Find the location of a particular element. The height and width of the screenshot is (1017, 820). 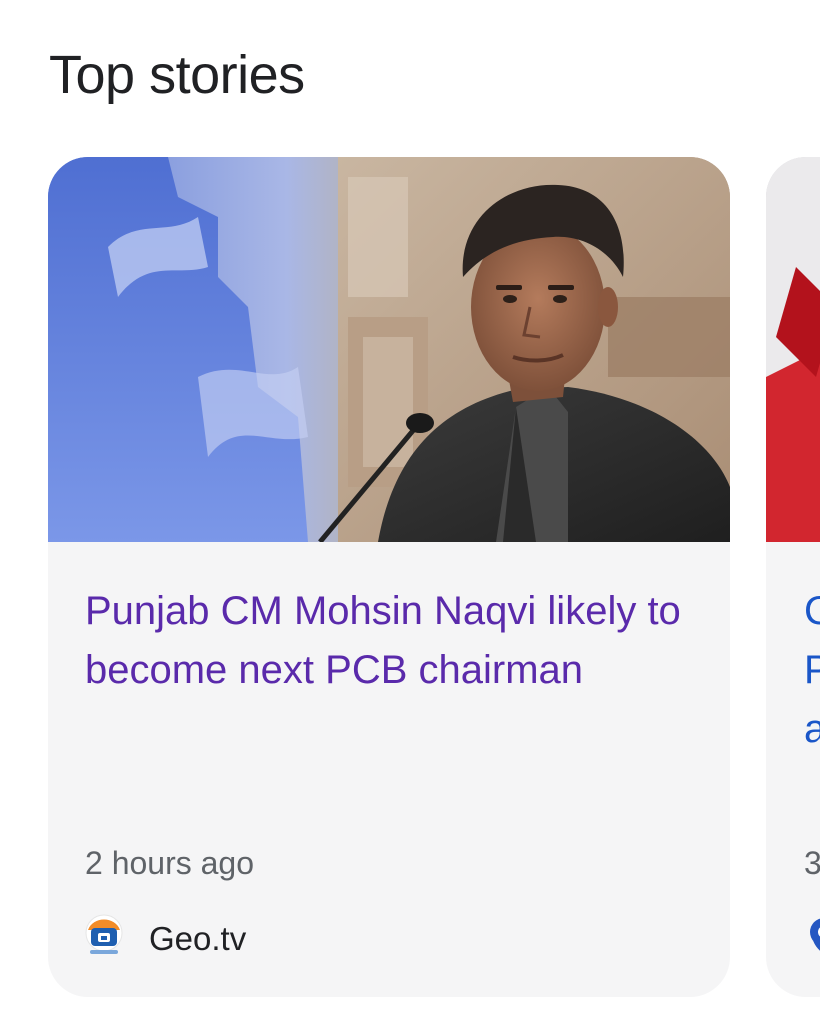

story-thumbnail-next is located at coordinates (793, 349).